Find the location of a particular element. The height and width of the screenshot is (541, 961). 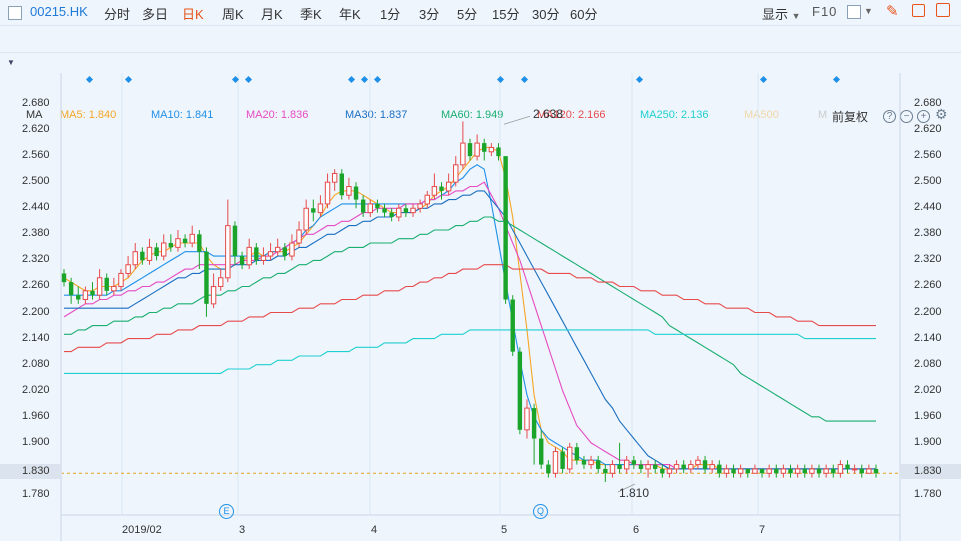

tab-monthly-k: 月K is located at coordinates (272, 13).